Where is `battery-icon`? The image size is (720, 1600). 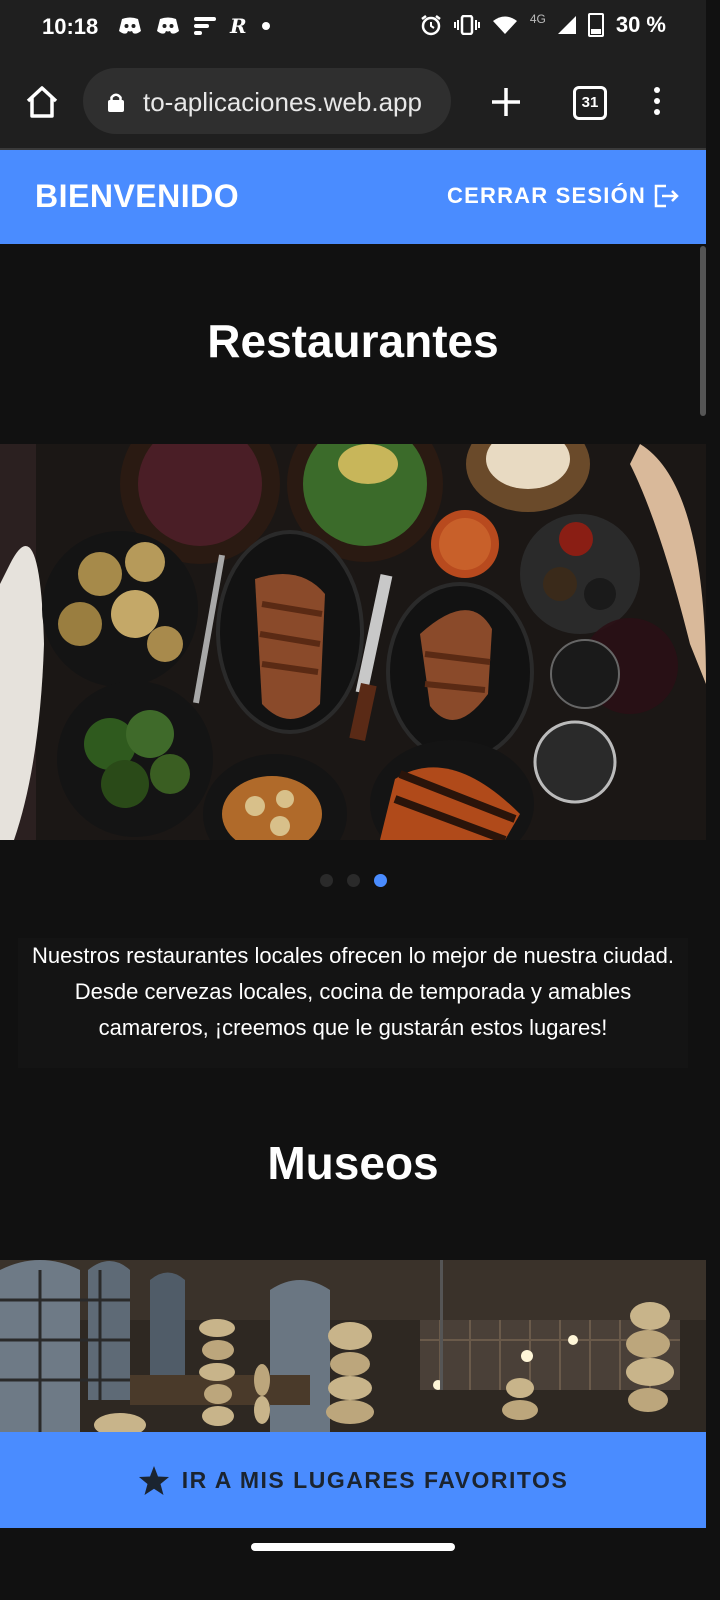
battery-icon is located at coordinates (595, 25).